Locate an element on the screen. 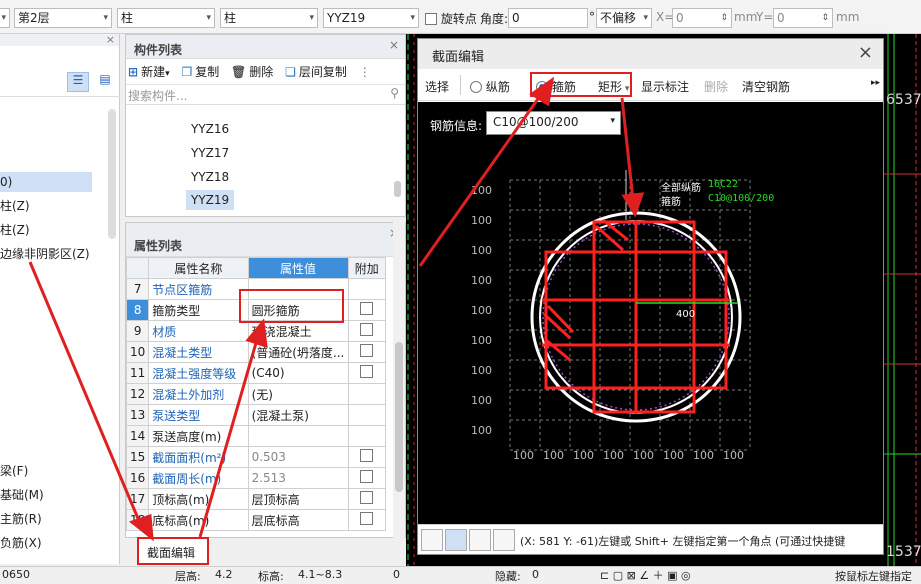 Image resolution: width=921 pixels, height=584 pixels. offset-select: 不偏移 ▾ is located at coordinates (624, 18).